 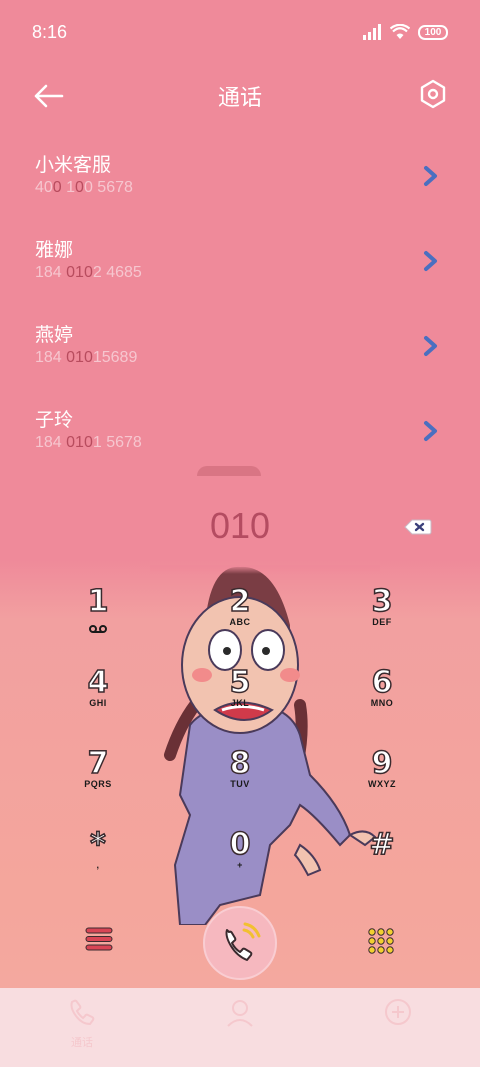 What do you see at coordinates (381, 941) in the screenshot?
I see `dialpad-toggle-icon` at bounding box center [381, 941].